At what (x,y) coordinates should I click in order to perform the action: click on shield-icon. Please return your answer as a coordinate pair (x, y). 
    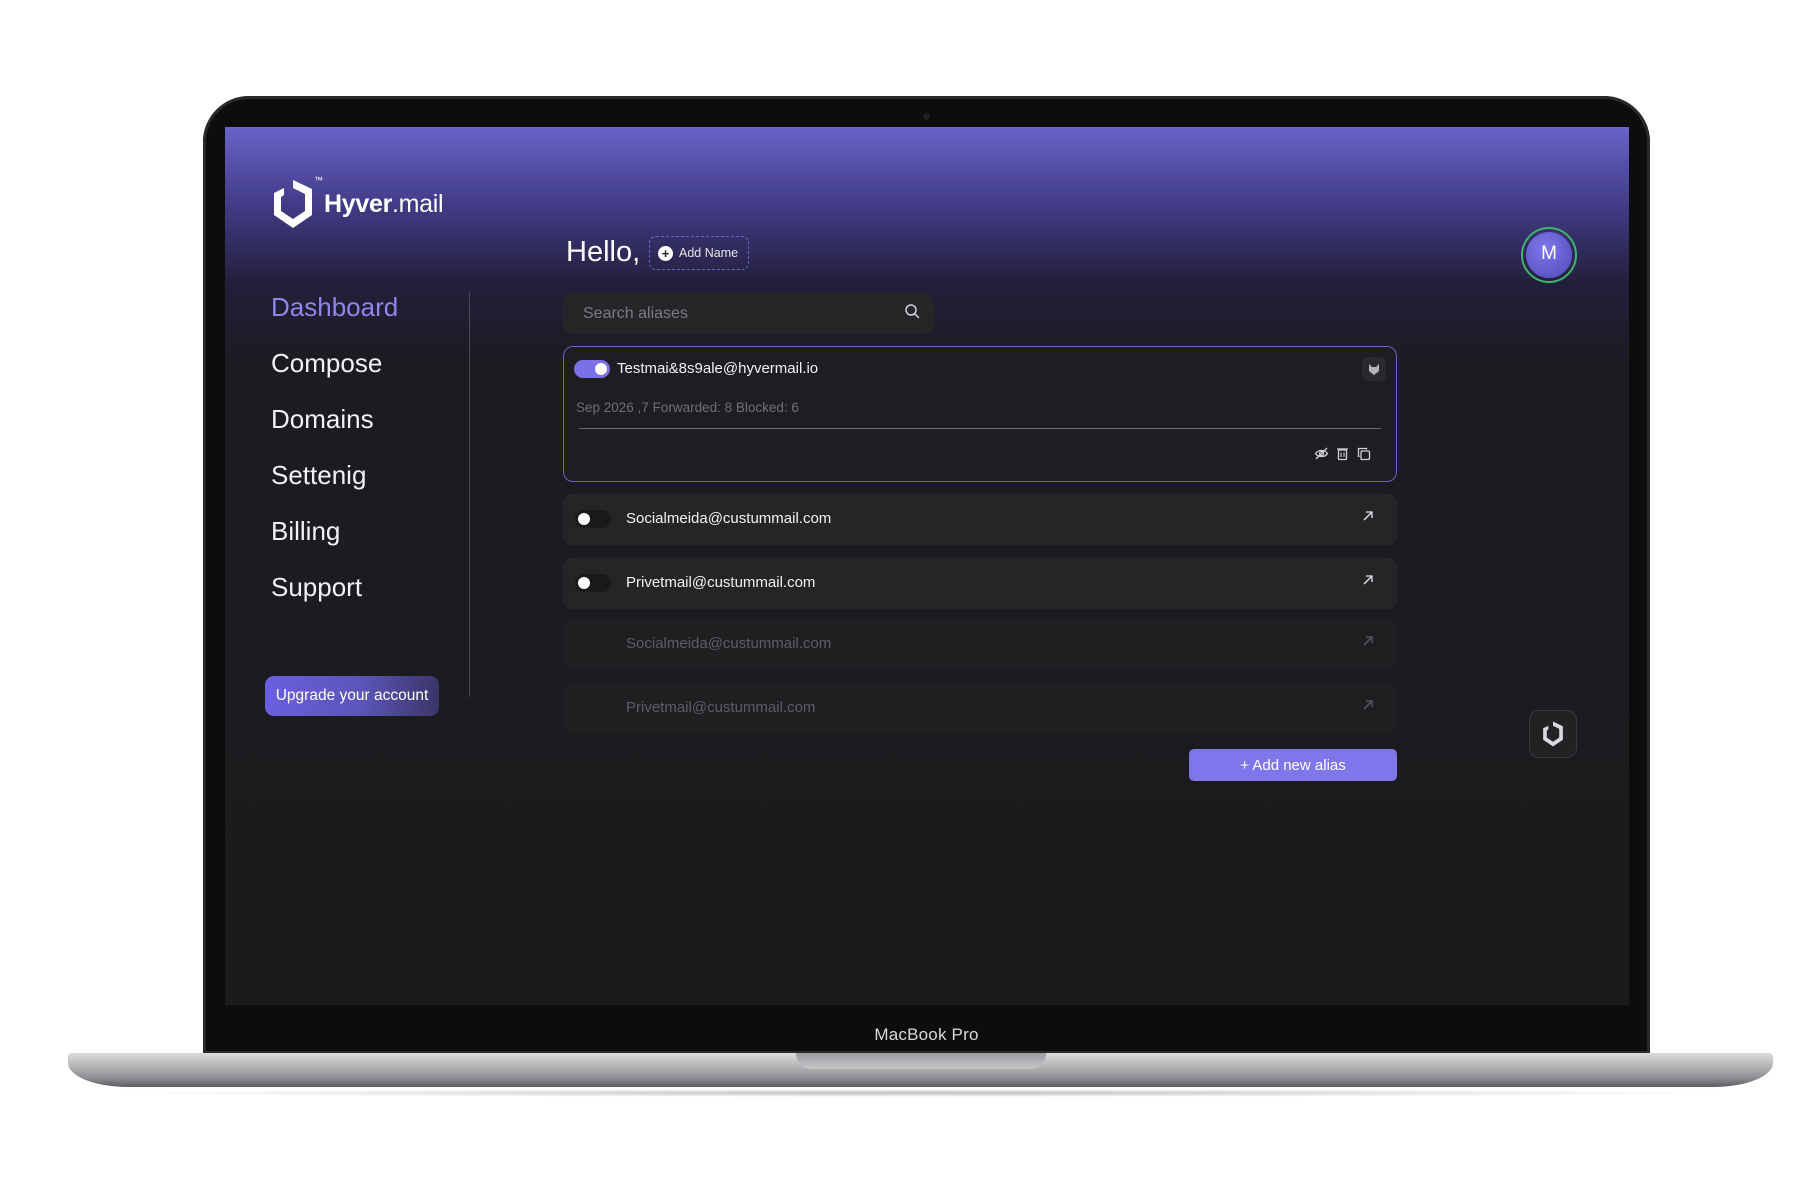
    Looking at the image, I should click on (1553, 734).